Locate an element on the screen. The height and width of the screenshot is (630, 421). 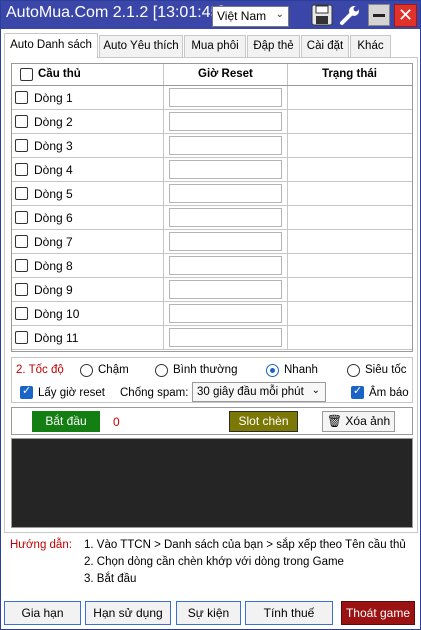
header-reset-time: Giờ Reset is located at coordinates (225, 74).